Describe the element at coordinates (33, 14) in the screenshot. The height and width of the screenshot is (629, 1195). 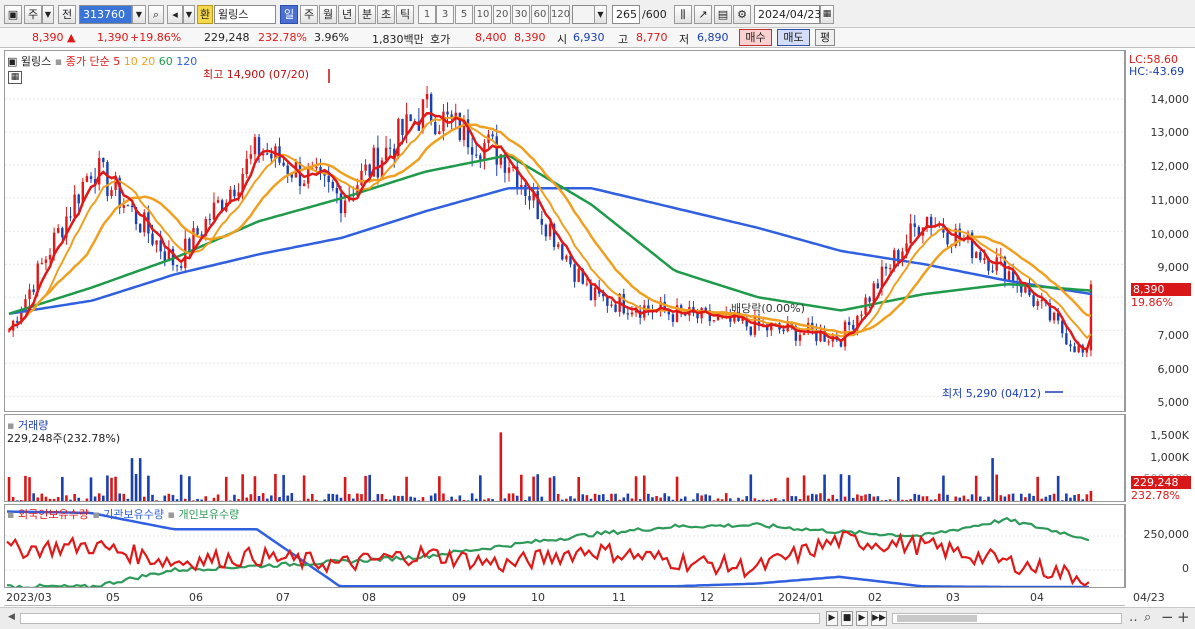
I see `type-button: 주` at that location.